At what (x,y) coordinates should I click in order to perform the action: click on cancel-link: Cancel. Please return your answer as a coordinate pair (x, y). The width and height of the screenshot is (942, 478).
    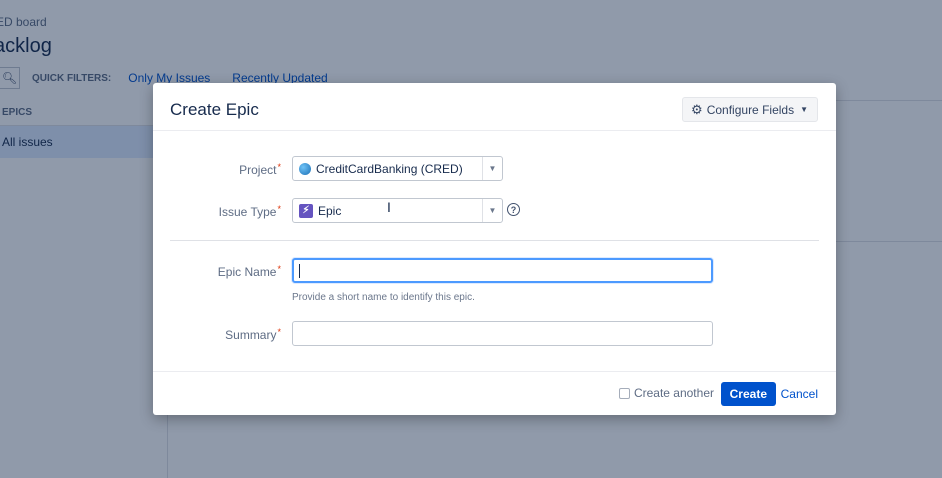
    Looking at the image, I should click on (799, 394).